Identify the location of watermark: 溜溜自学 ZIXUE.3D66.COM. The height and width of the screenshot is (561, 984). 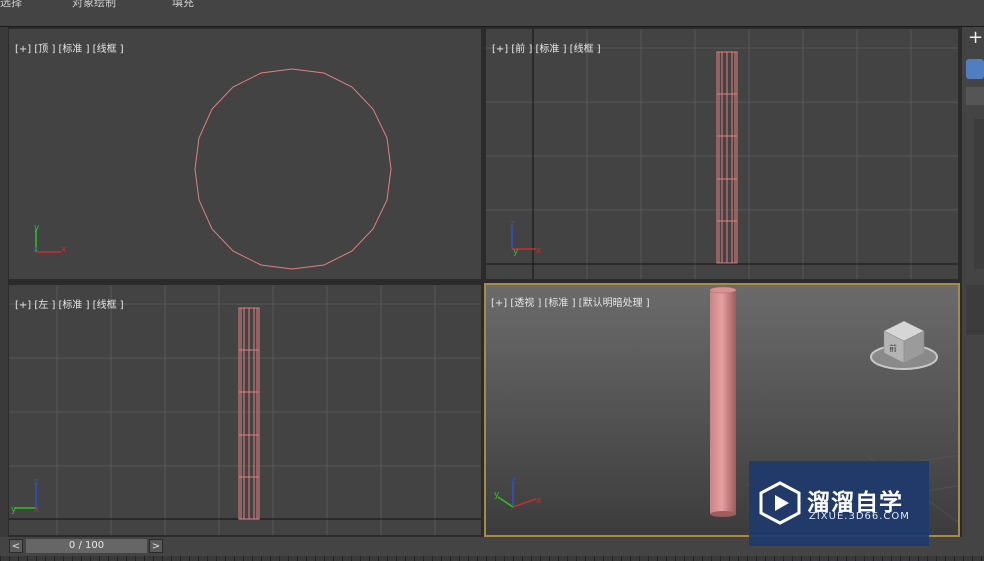
(839, 503).